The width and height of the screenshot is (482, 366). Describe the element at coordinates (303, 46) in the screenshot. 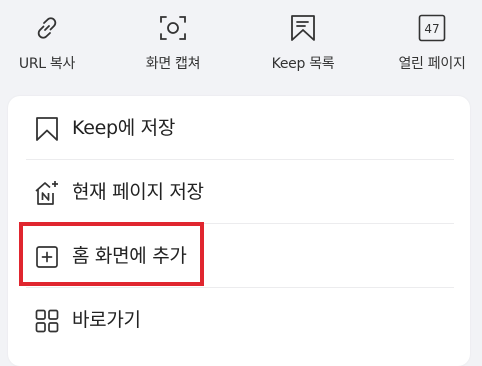

I see `keep-list-button: Keep 목록` at that location.